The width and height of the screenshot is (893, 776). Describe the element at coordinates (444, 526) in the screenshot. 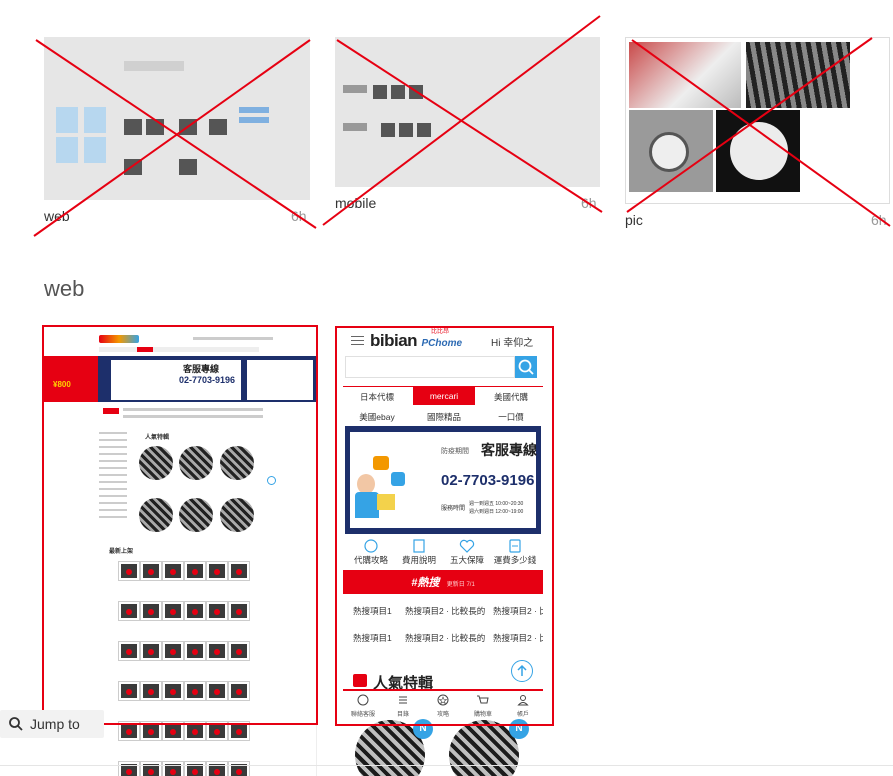

I see `mobile-preview-highlight` at that location.